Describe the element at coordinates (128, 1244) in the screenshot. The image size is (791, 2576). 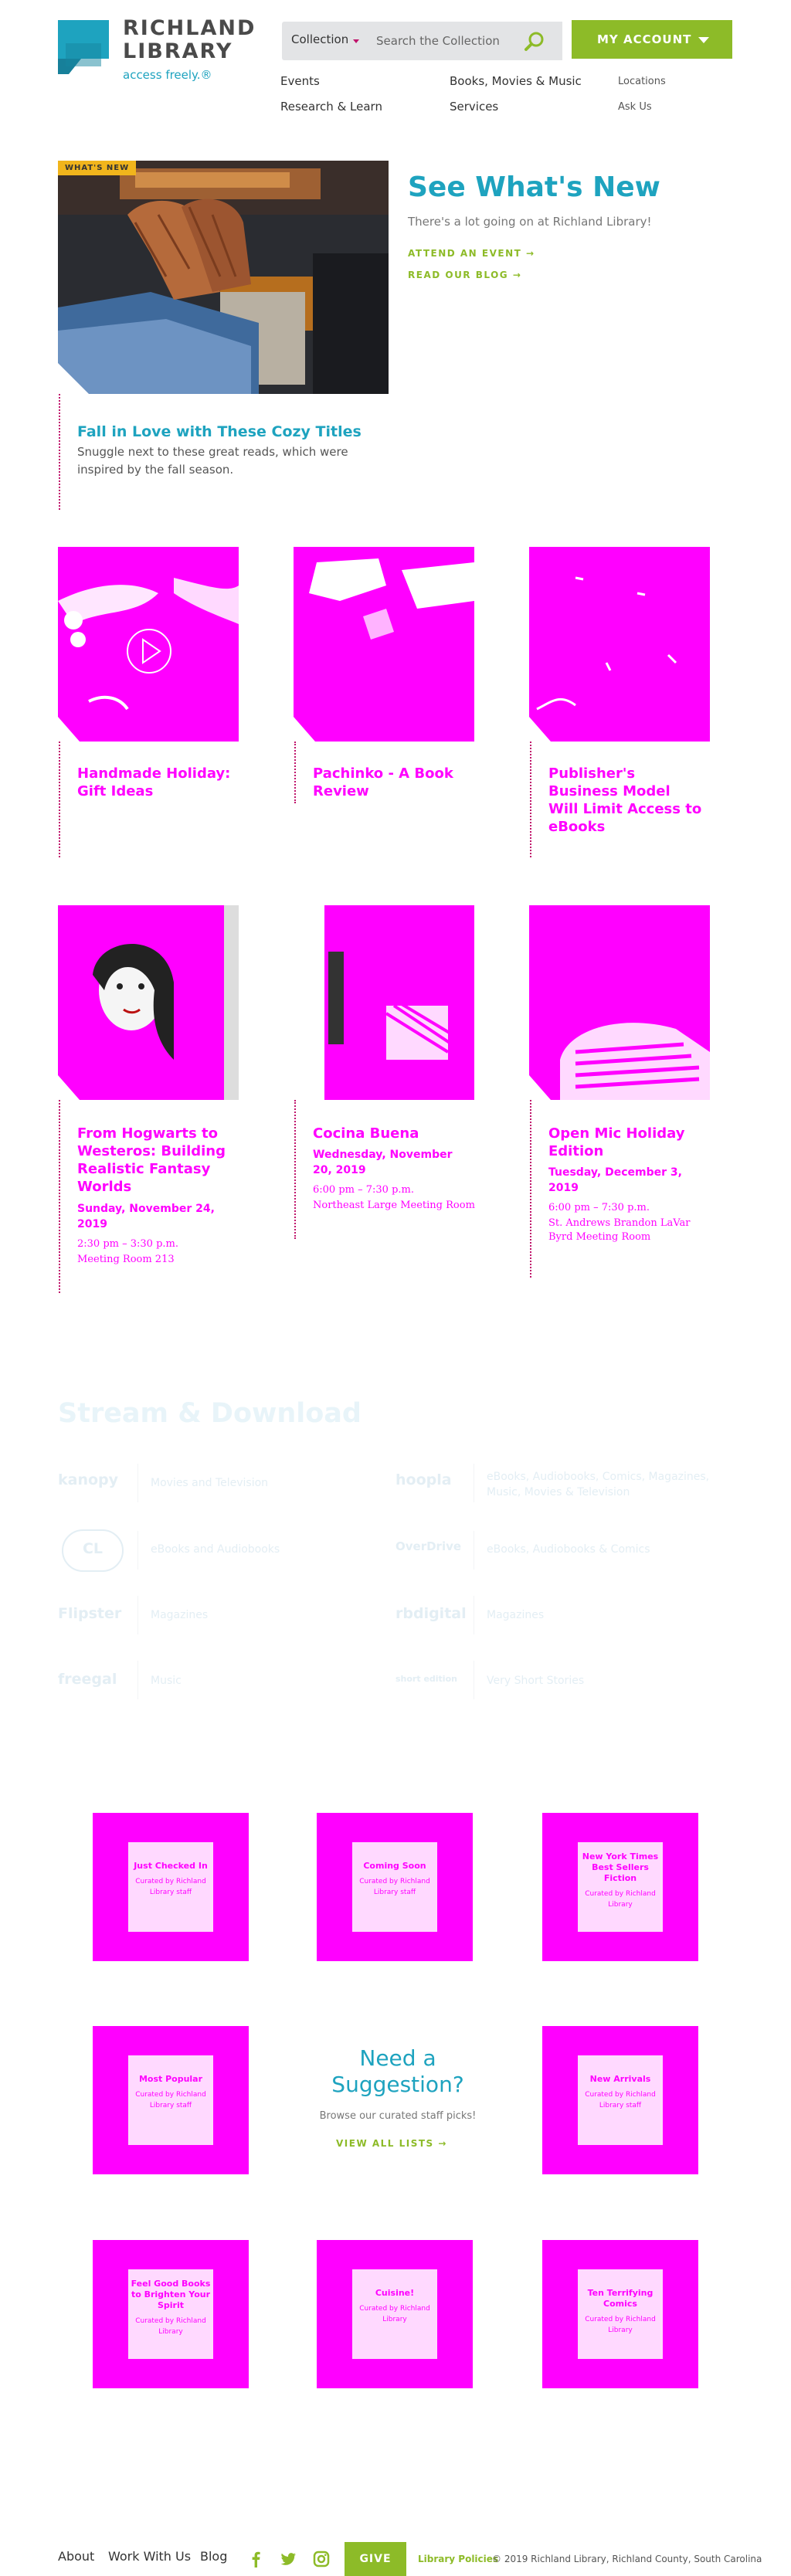
I see `event-time-hogwarts: 2:30 pm – 3:30 p.m.` at that location.